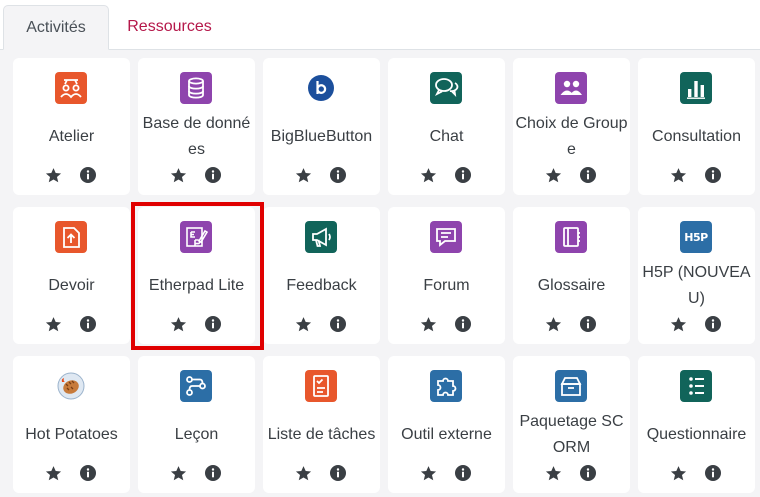 The width and height of the screenshot is (760, 497). Describe the element at coordinates (696, 434) in the screenshot. I see `activity-name: Questionnaire` at that location.